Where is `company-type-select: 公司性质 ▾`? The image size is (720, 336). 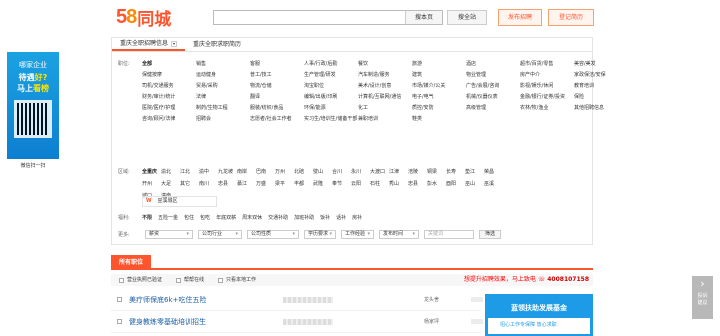 company-type-select: 公司性质 ▾ is located at coordinates (273, 234).